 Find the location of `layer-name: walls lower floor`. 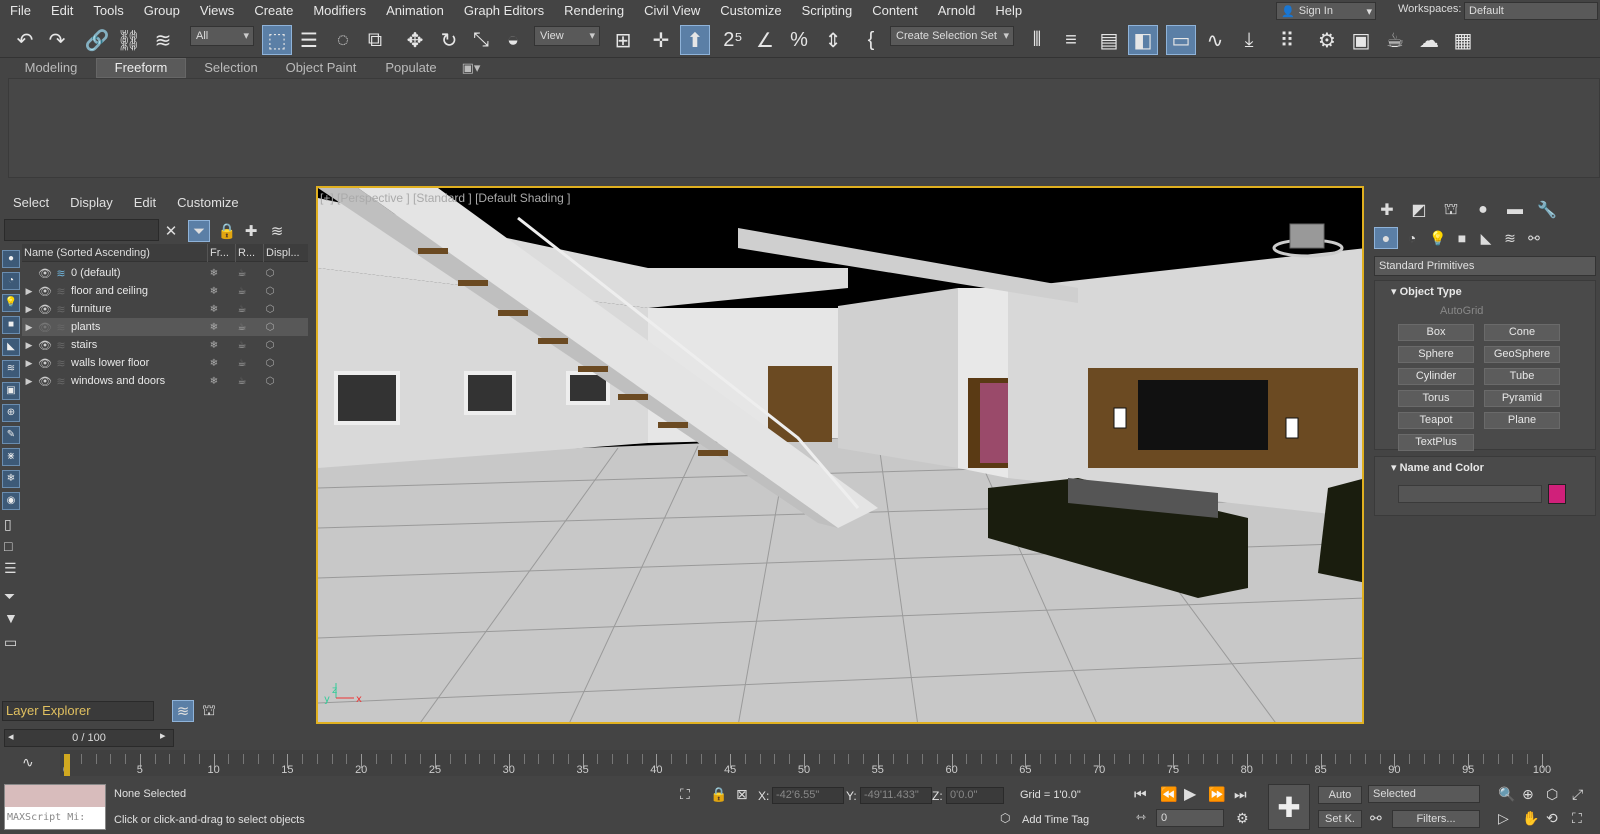

layer-name: walls lower floor is located at coordinates (134, 363).